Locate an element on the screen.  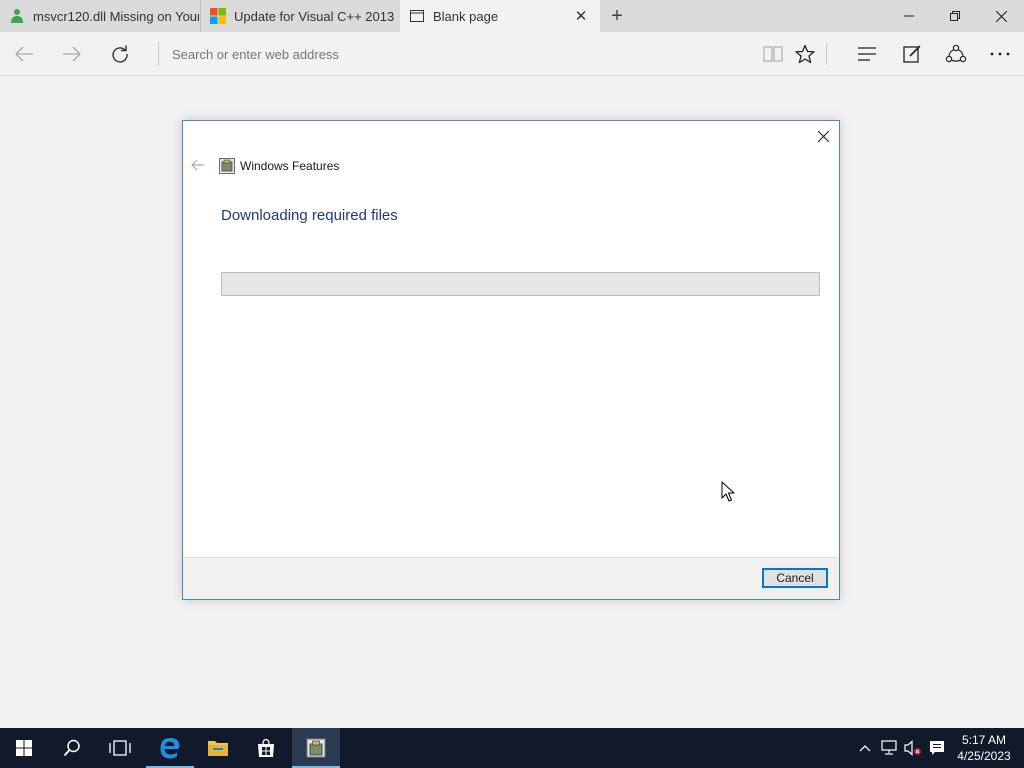
browser-toolbar: Search or enter web address is located at coordinates (512, 54).